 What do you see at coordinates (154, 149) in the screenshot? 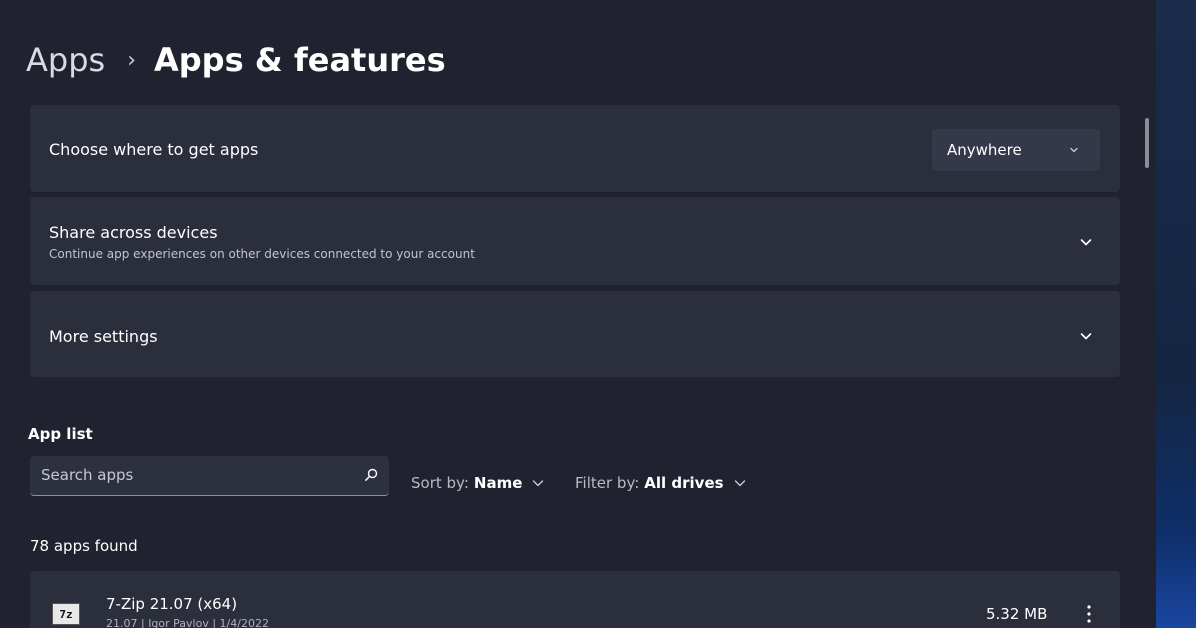
I see `where-to-get-apps-label: Choose where to get apps` at bounding box center [154, 149].